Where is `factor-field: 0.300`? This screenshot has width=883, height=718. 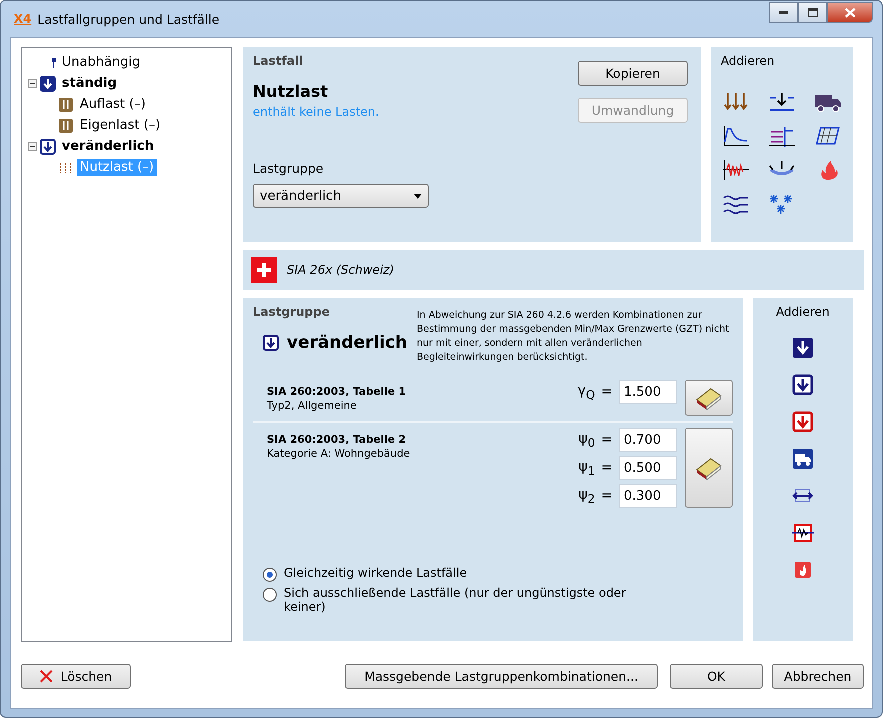
factor-field: 0.300 is located at coordinates (648, 496).